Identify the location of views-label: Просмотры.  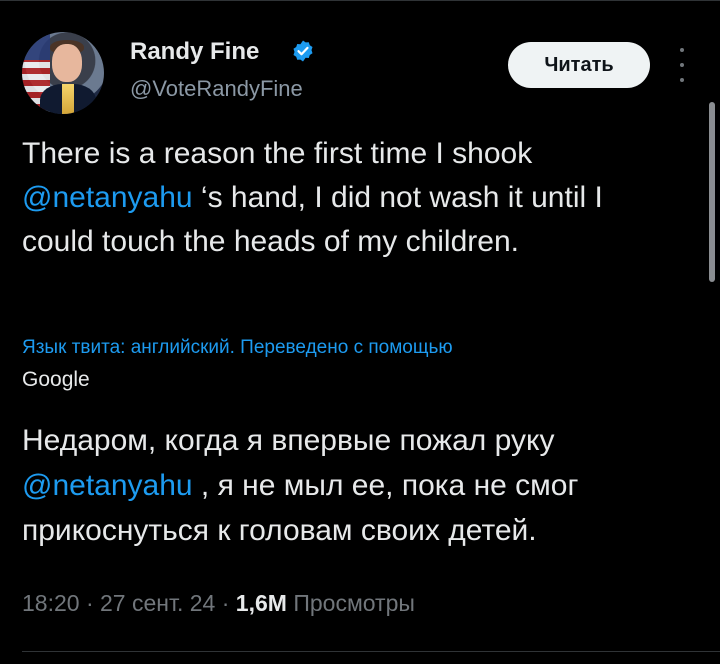
(350, 603).